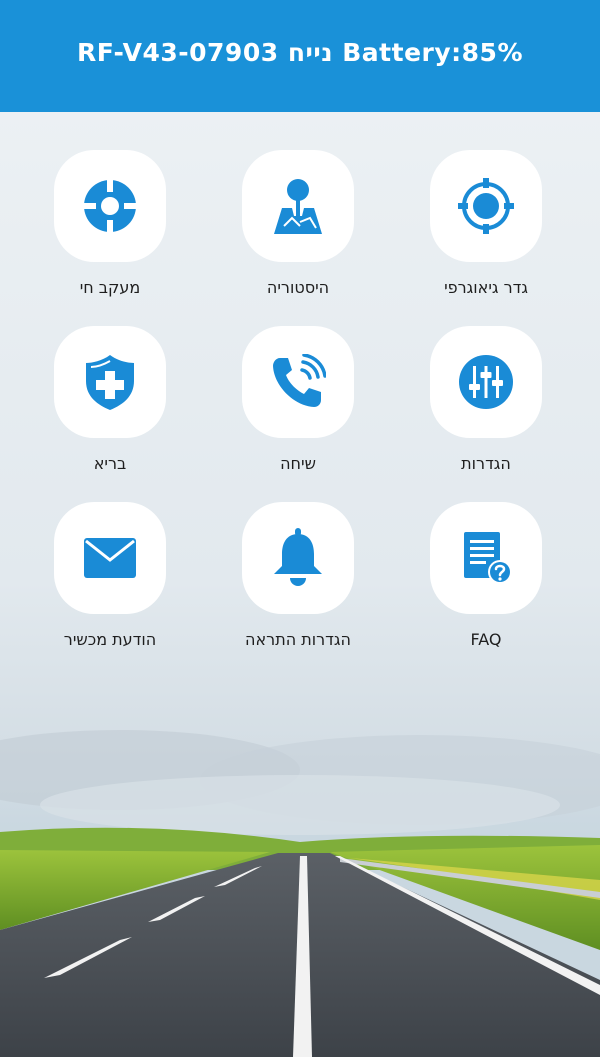 Image resolution: width=600 pixels, height=1057 pixels. I want to click on geofence-button, so click(486, 206).